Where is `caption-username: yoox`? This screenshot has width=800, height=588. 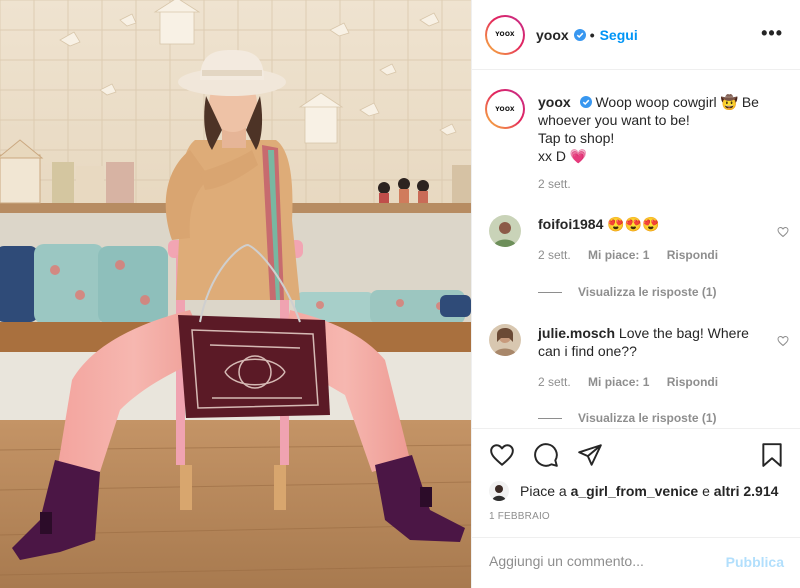
caption-username: yoox is located at coordinates (554, 102).